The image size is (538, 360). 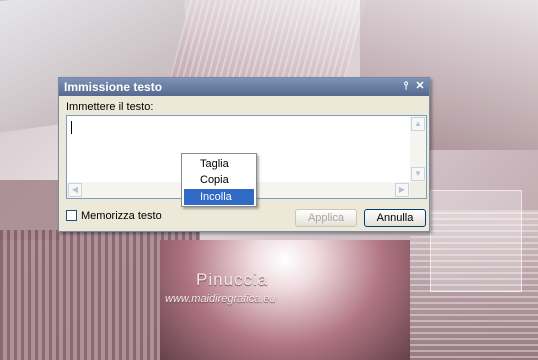 I want to click on watermark-url: www.maidiregrafica.eu, so click(x=220, y=299).